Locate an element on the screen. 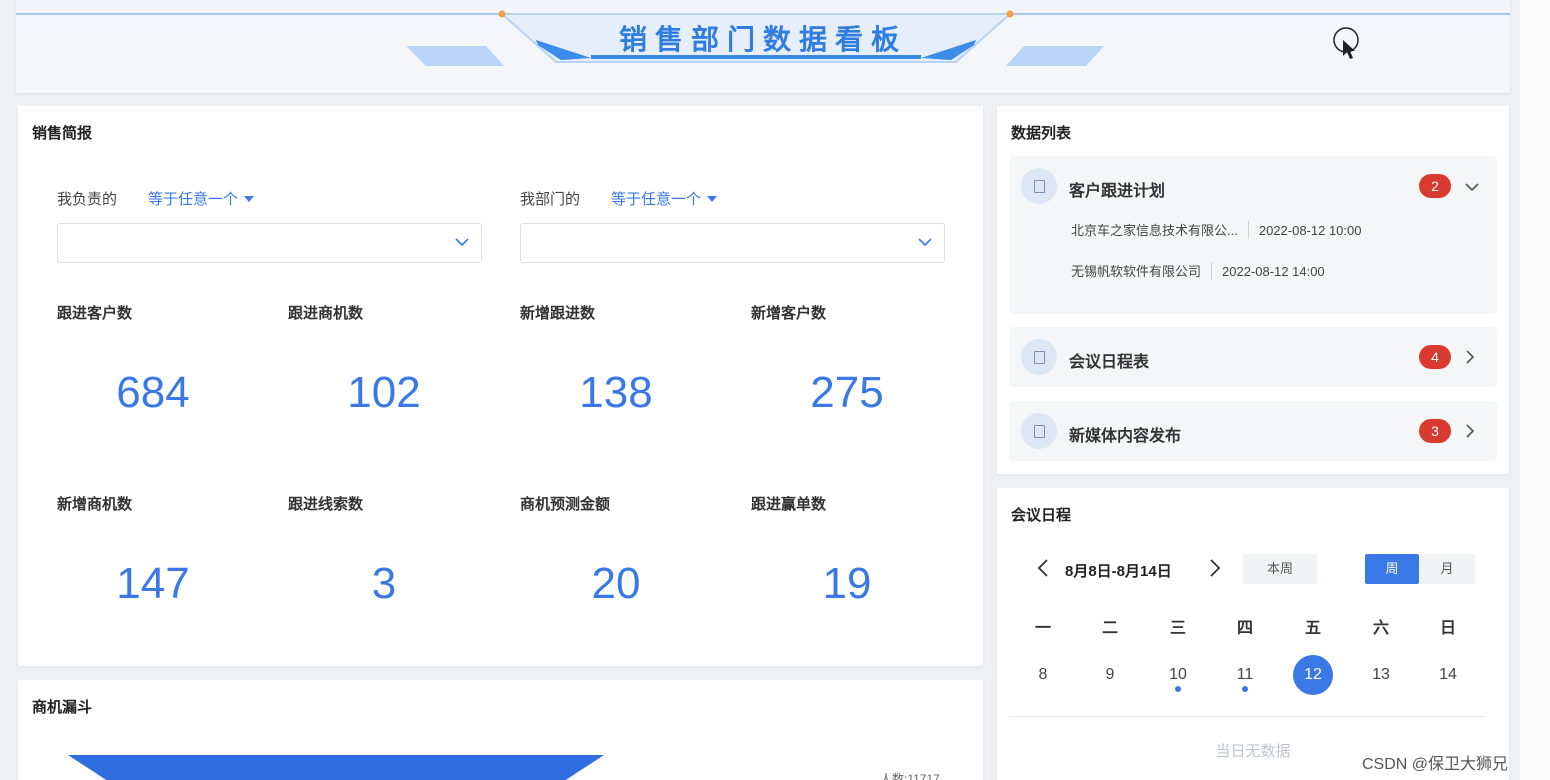 Image resolution: width=1550 pixels, height=780 pixels. calendar-divider is located at coordinates (1247, 716).